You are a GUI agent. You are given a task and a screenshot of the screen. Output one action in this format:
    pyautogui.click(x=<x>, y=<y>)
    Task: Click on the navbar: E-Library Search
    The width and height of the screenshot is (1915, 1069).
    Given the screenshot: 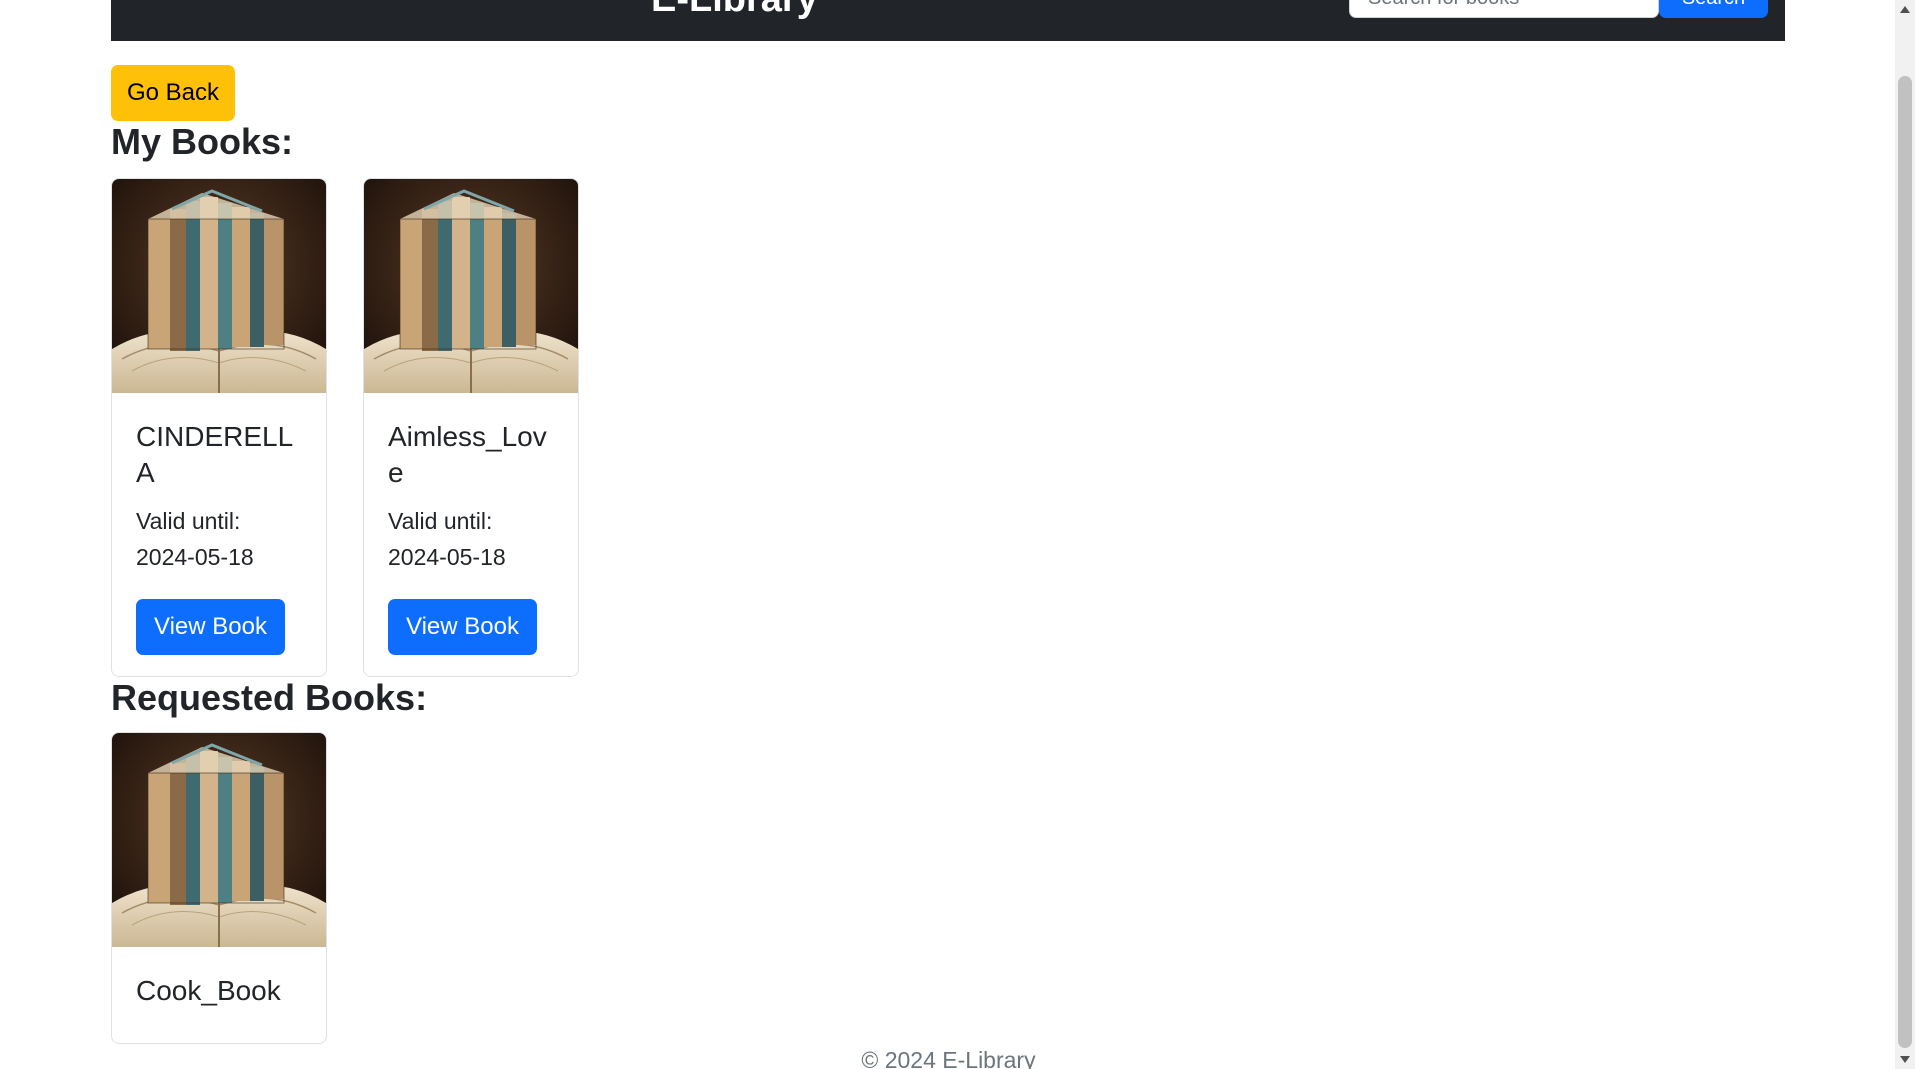 What is the action you would take?
    pyautogui.click(x=948, y=20)
    